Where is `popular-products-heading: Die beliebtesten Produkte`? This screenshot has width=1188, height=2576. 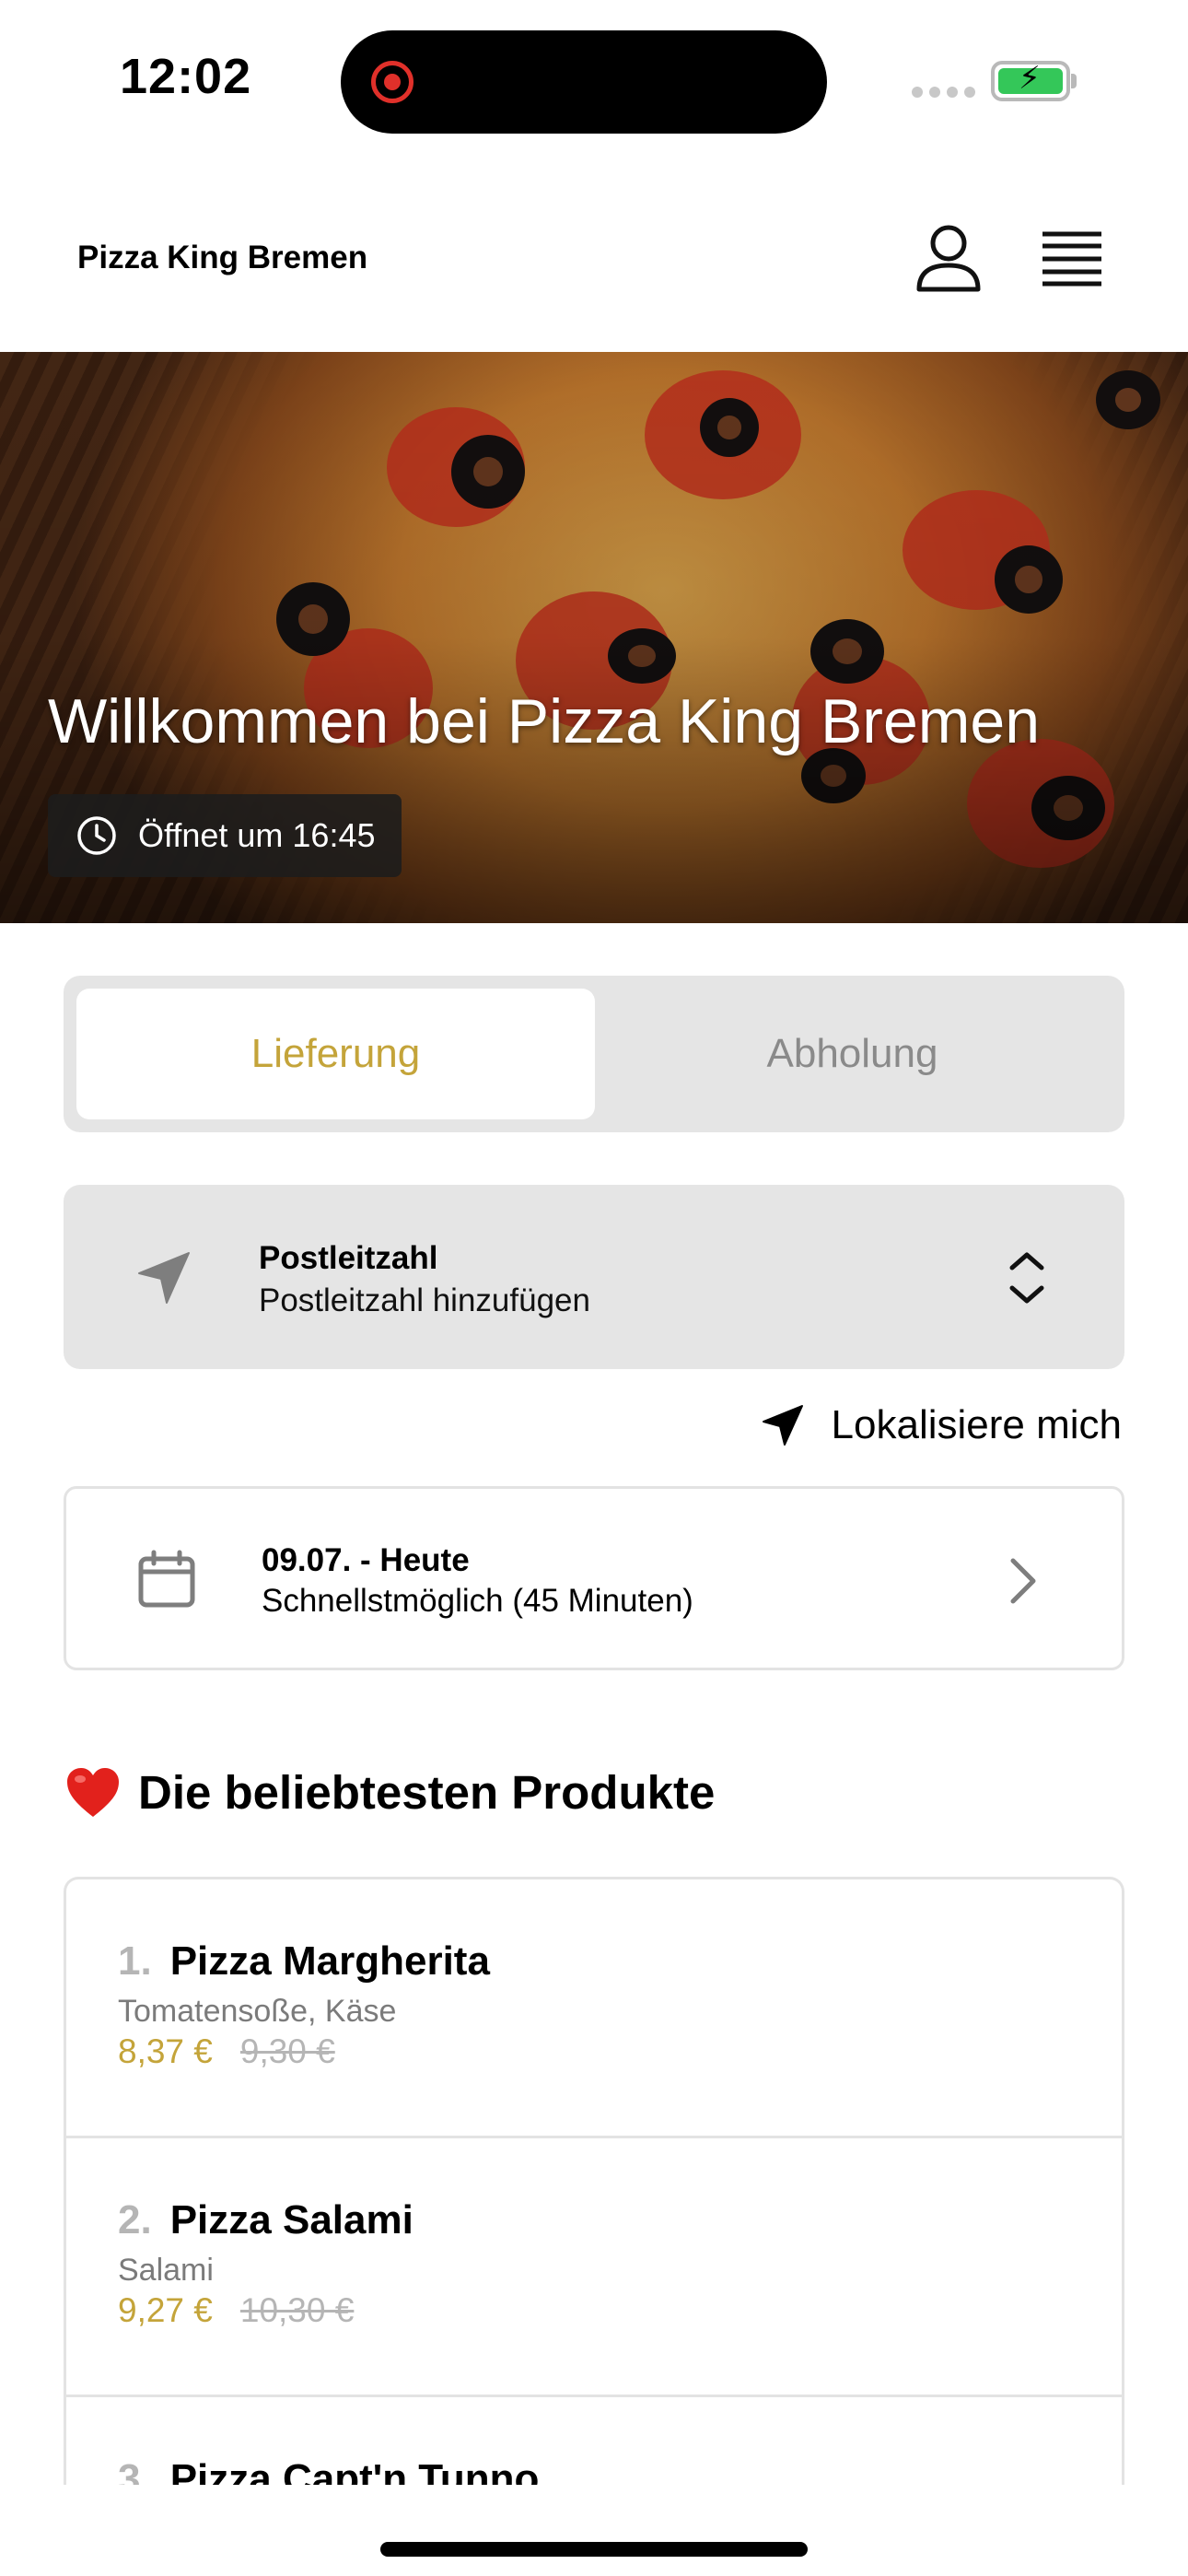 popular-products-heading: Die beliebtesten Produkte is located at coordinates (389, 1792).